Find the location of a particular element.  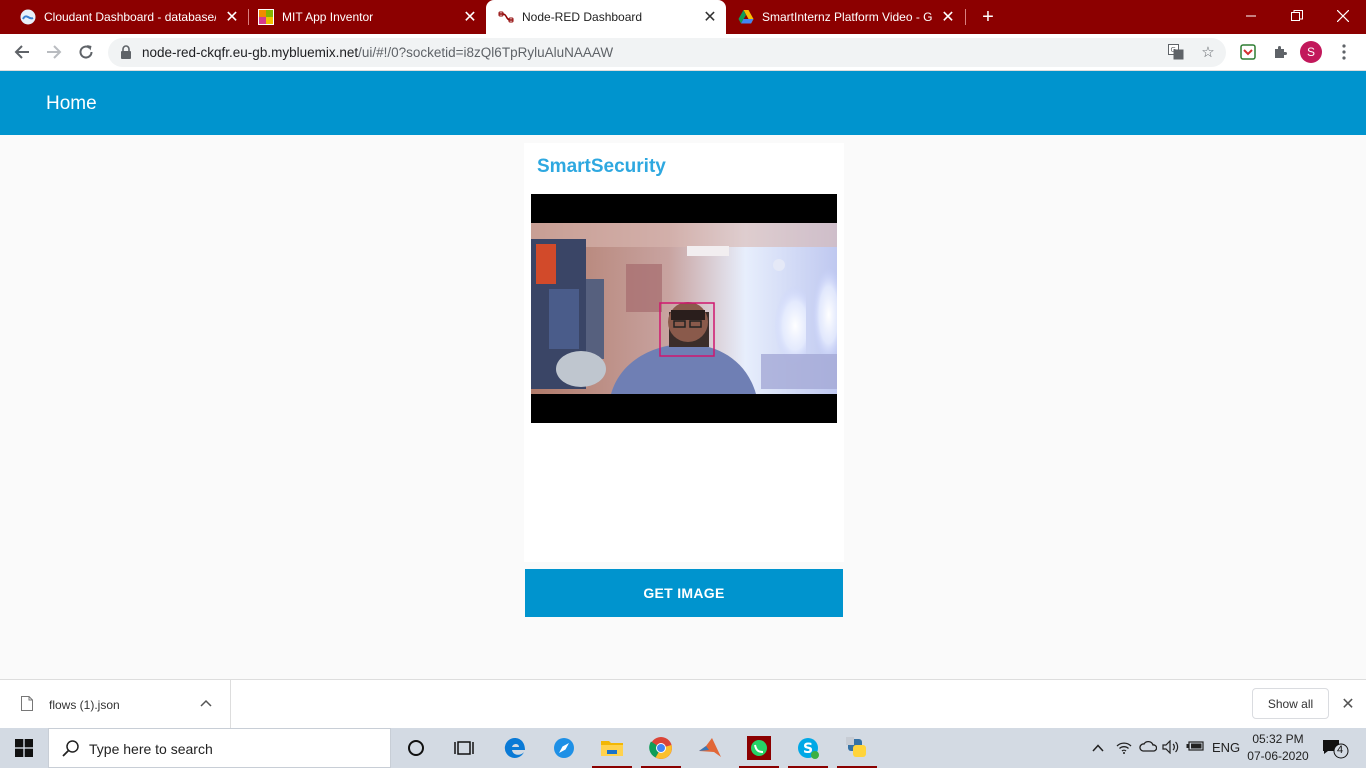

windows-logo-icon is located at coordinates (24, 748).